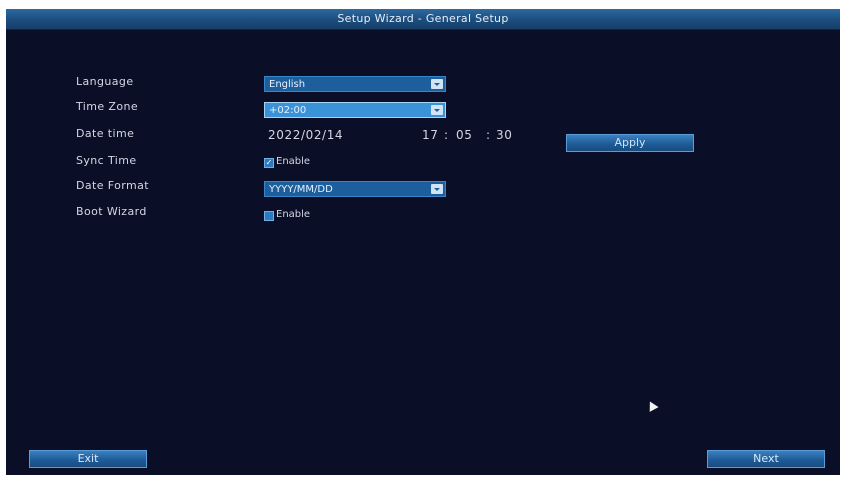 The image size is (841, 479). Describe the element at coordinates (504, 135) in the screenshot. I see `time-second-field: 30` at that location.